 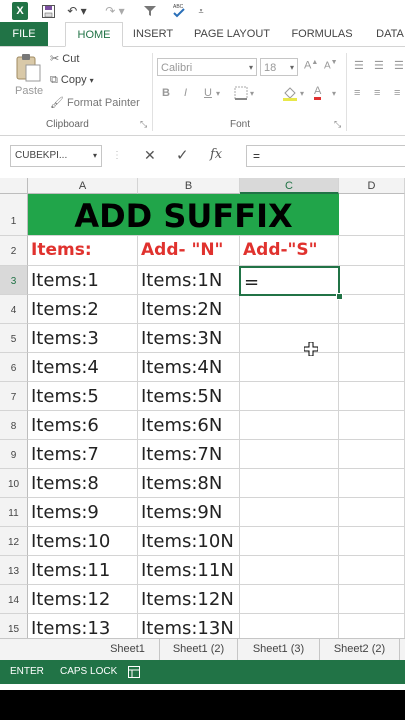 I want to click on copy-button: ⧉ Copy ▾, so click(x=72, y=80).